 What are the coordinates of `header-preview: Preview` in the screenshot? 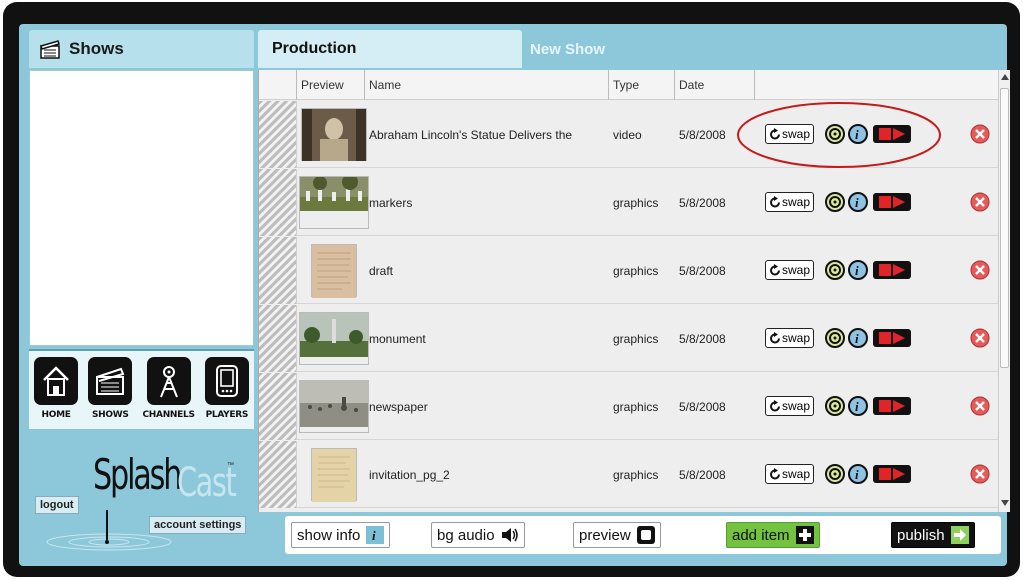 It's located at (331, 85).